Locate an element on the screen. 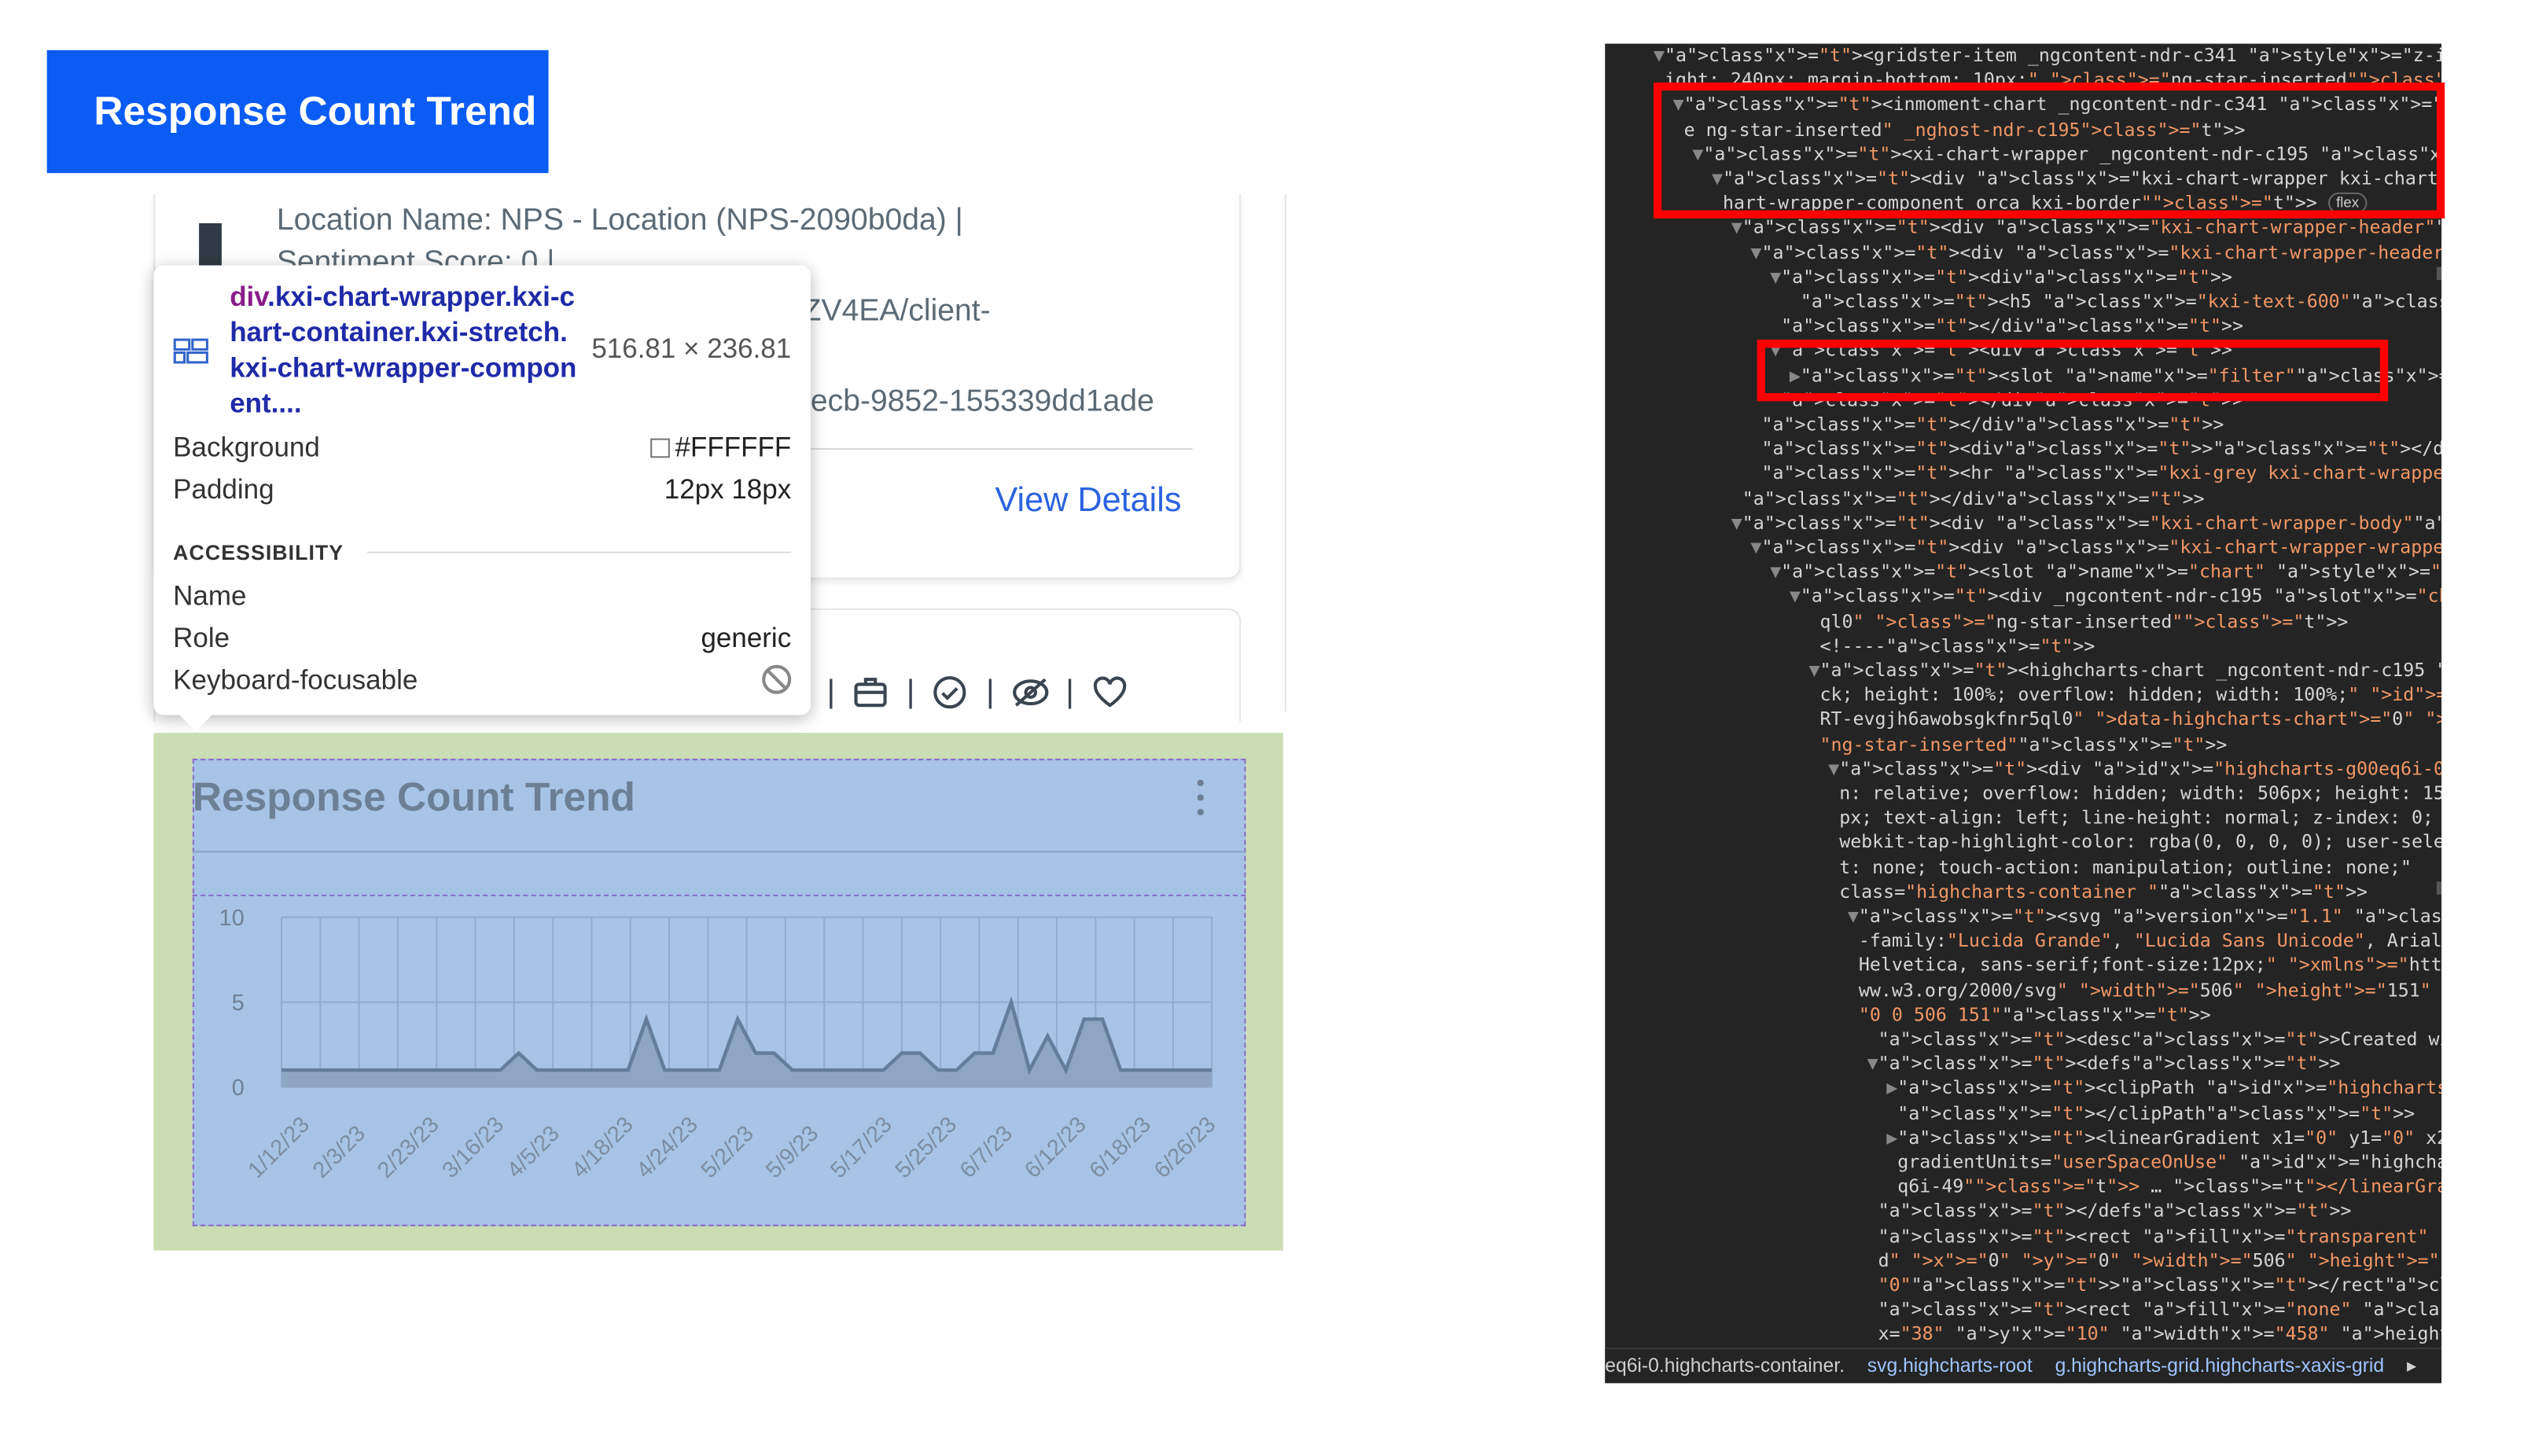 Image resolution: width=2524 pixels, height=1456 pixels. scroll-marker is located at coordinates (2439, 273).